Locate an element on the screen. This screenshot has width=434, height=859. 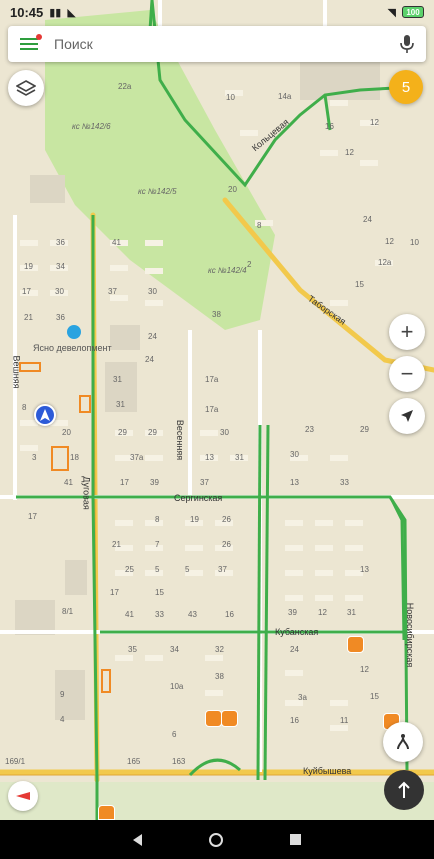
status-bar: 10:45 ▮▮ ◣ ◥ 100 is located at coordinates (217, 12).